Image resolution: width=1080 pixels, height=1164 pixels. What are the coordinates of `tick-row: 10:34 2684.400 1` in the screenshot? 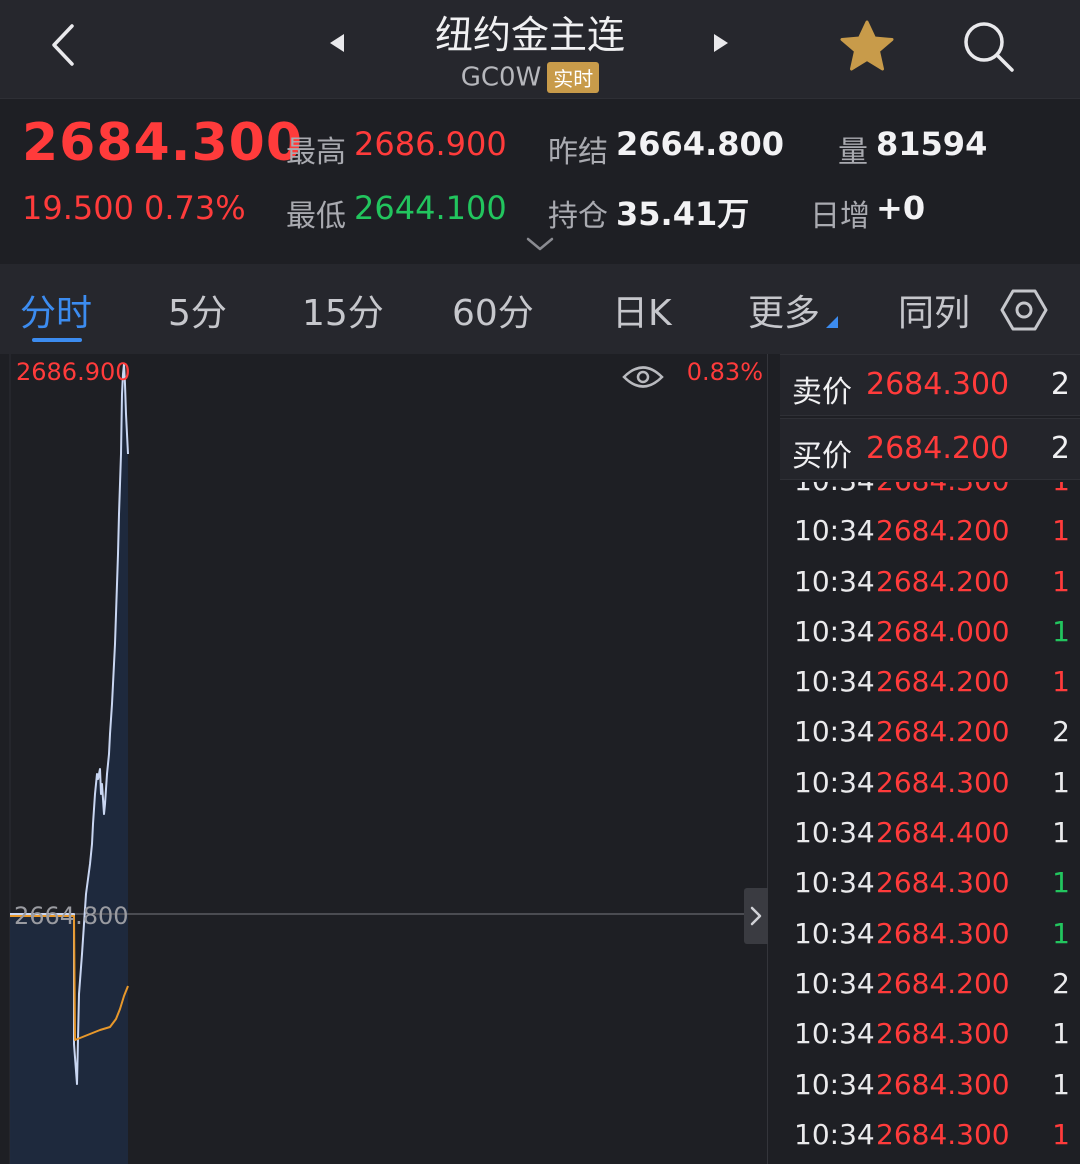 It's located at (930, 833).